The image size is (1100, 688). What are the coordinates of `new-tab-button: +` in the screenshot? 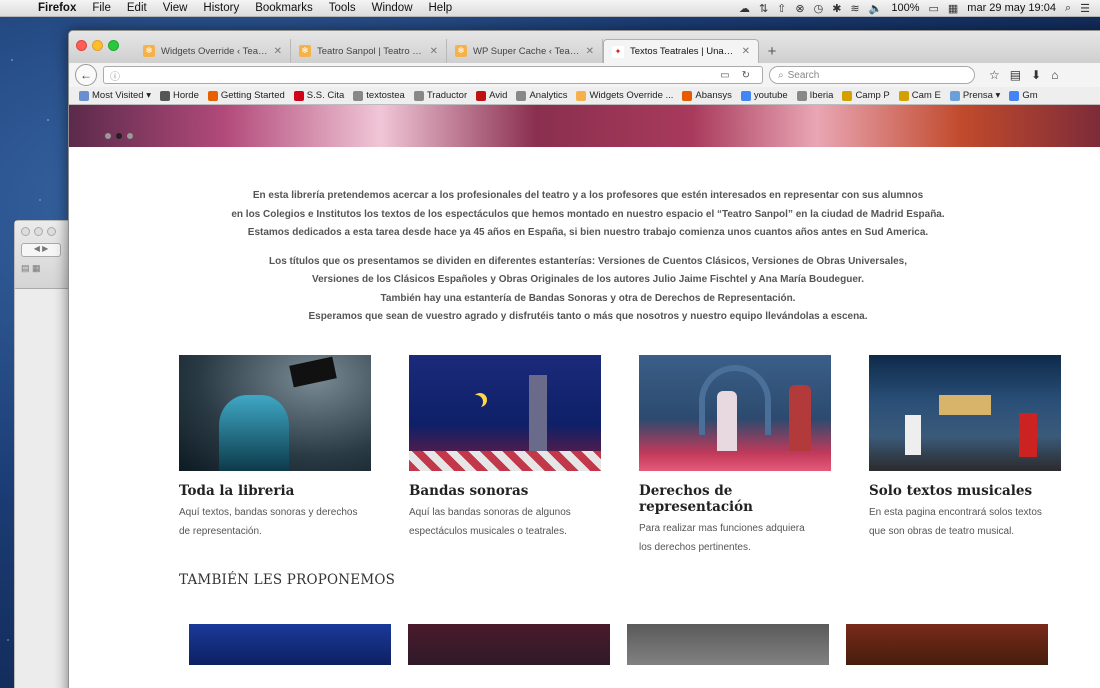 It's located at (772, 51).